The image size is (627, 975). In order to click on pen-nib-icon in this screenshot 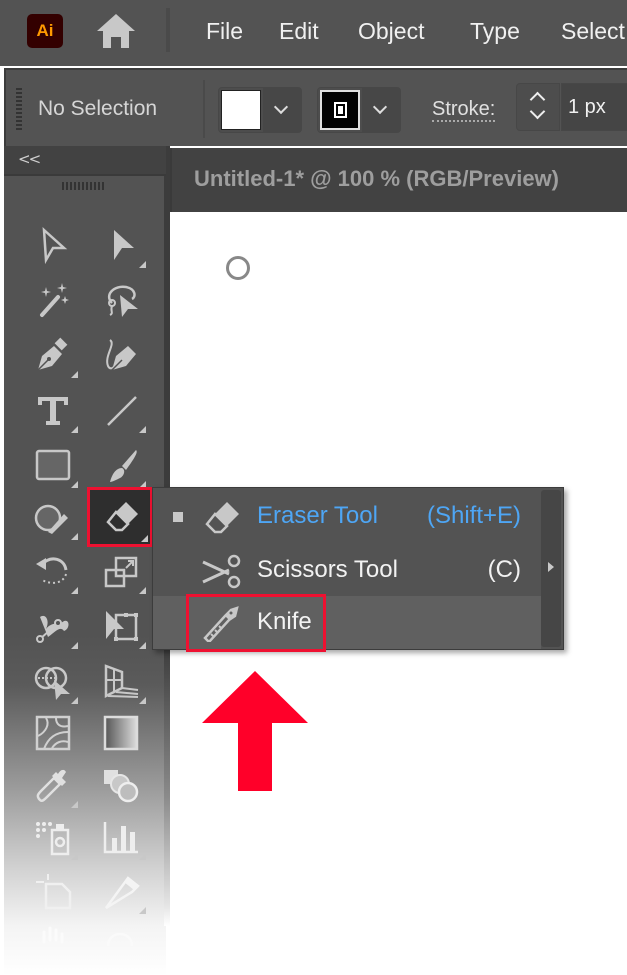, I will do `click(52, 354)`.